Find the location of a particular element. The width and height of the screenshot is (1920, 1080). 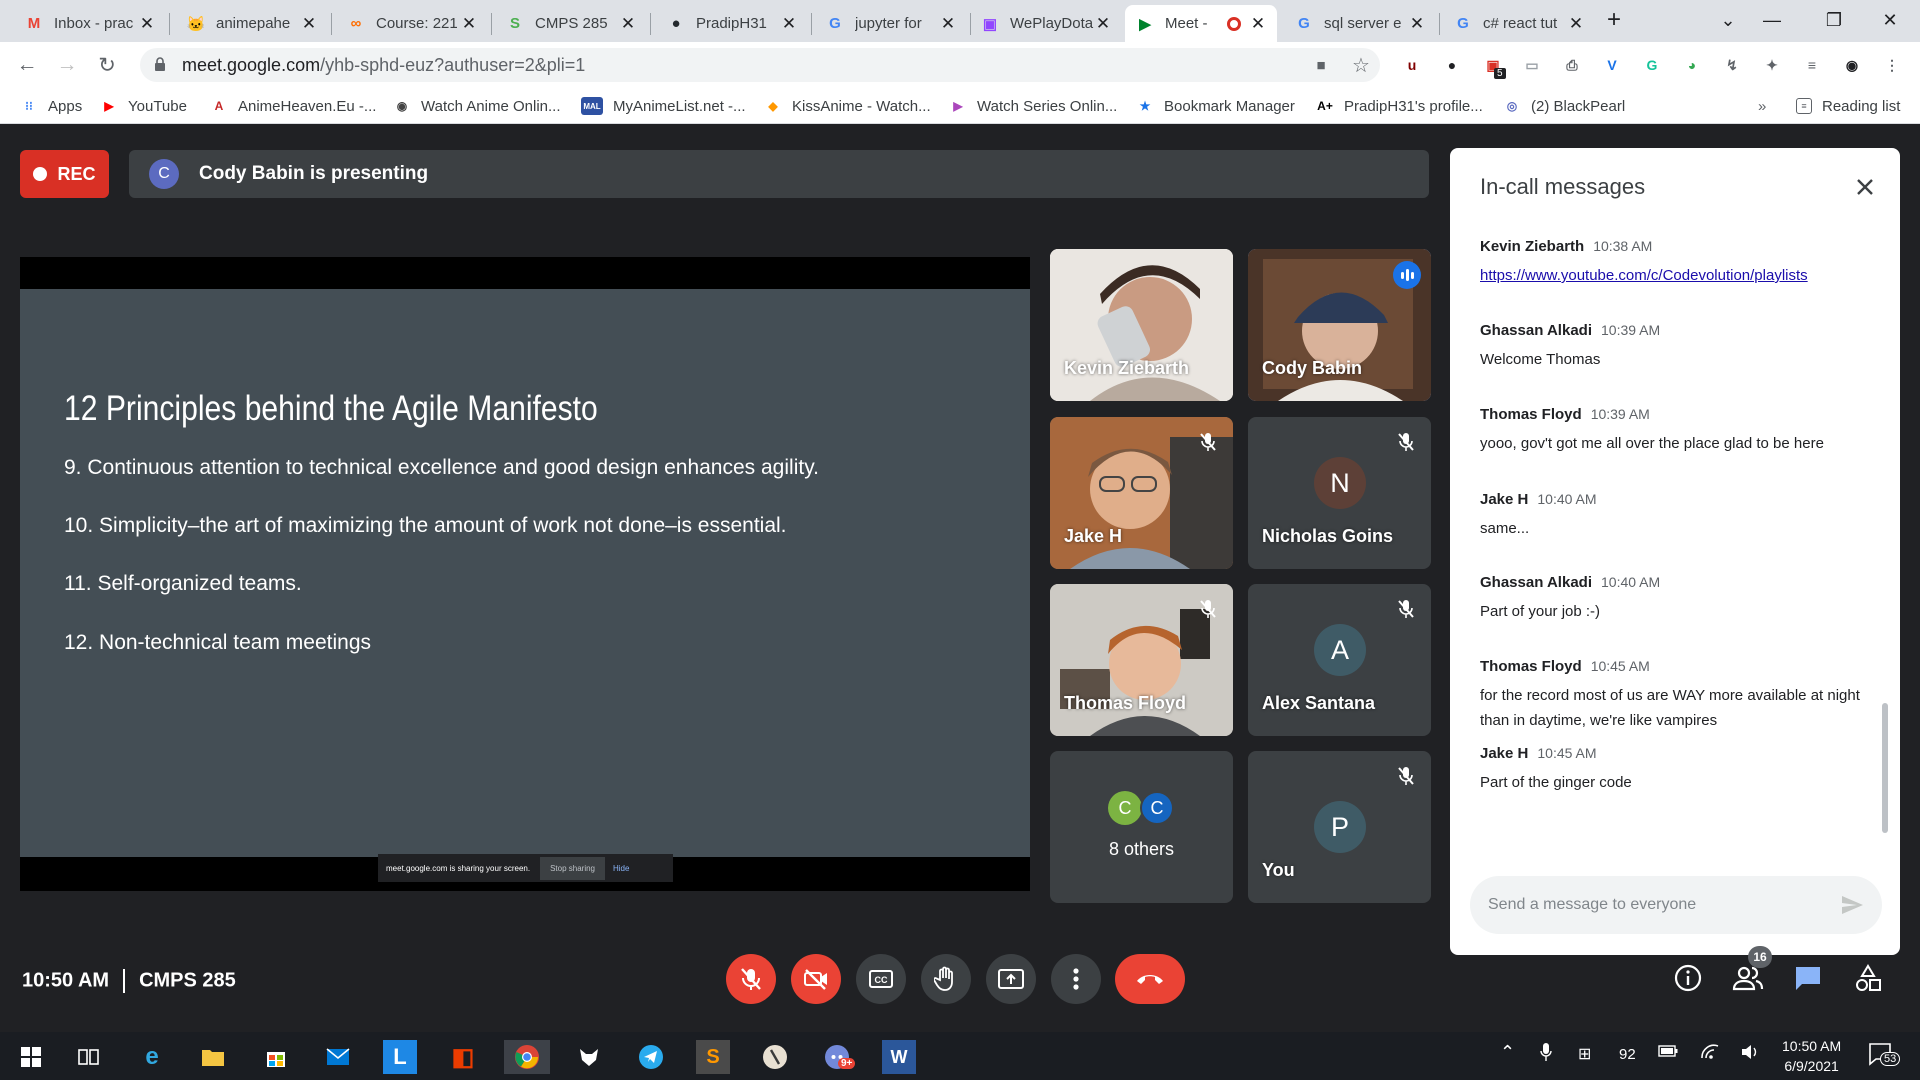

extensions-puzzle-icon: ✦ is located at coordinates (1772, 65).